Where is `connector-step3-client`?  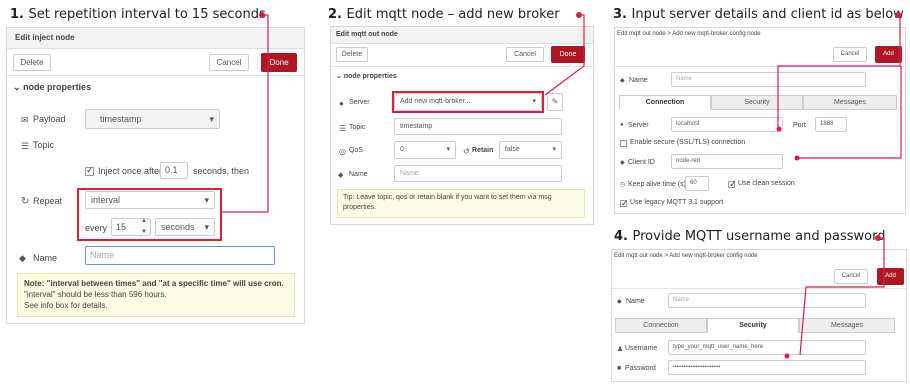 connector-step3-client is located at coordinates (849, 112).